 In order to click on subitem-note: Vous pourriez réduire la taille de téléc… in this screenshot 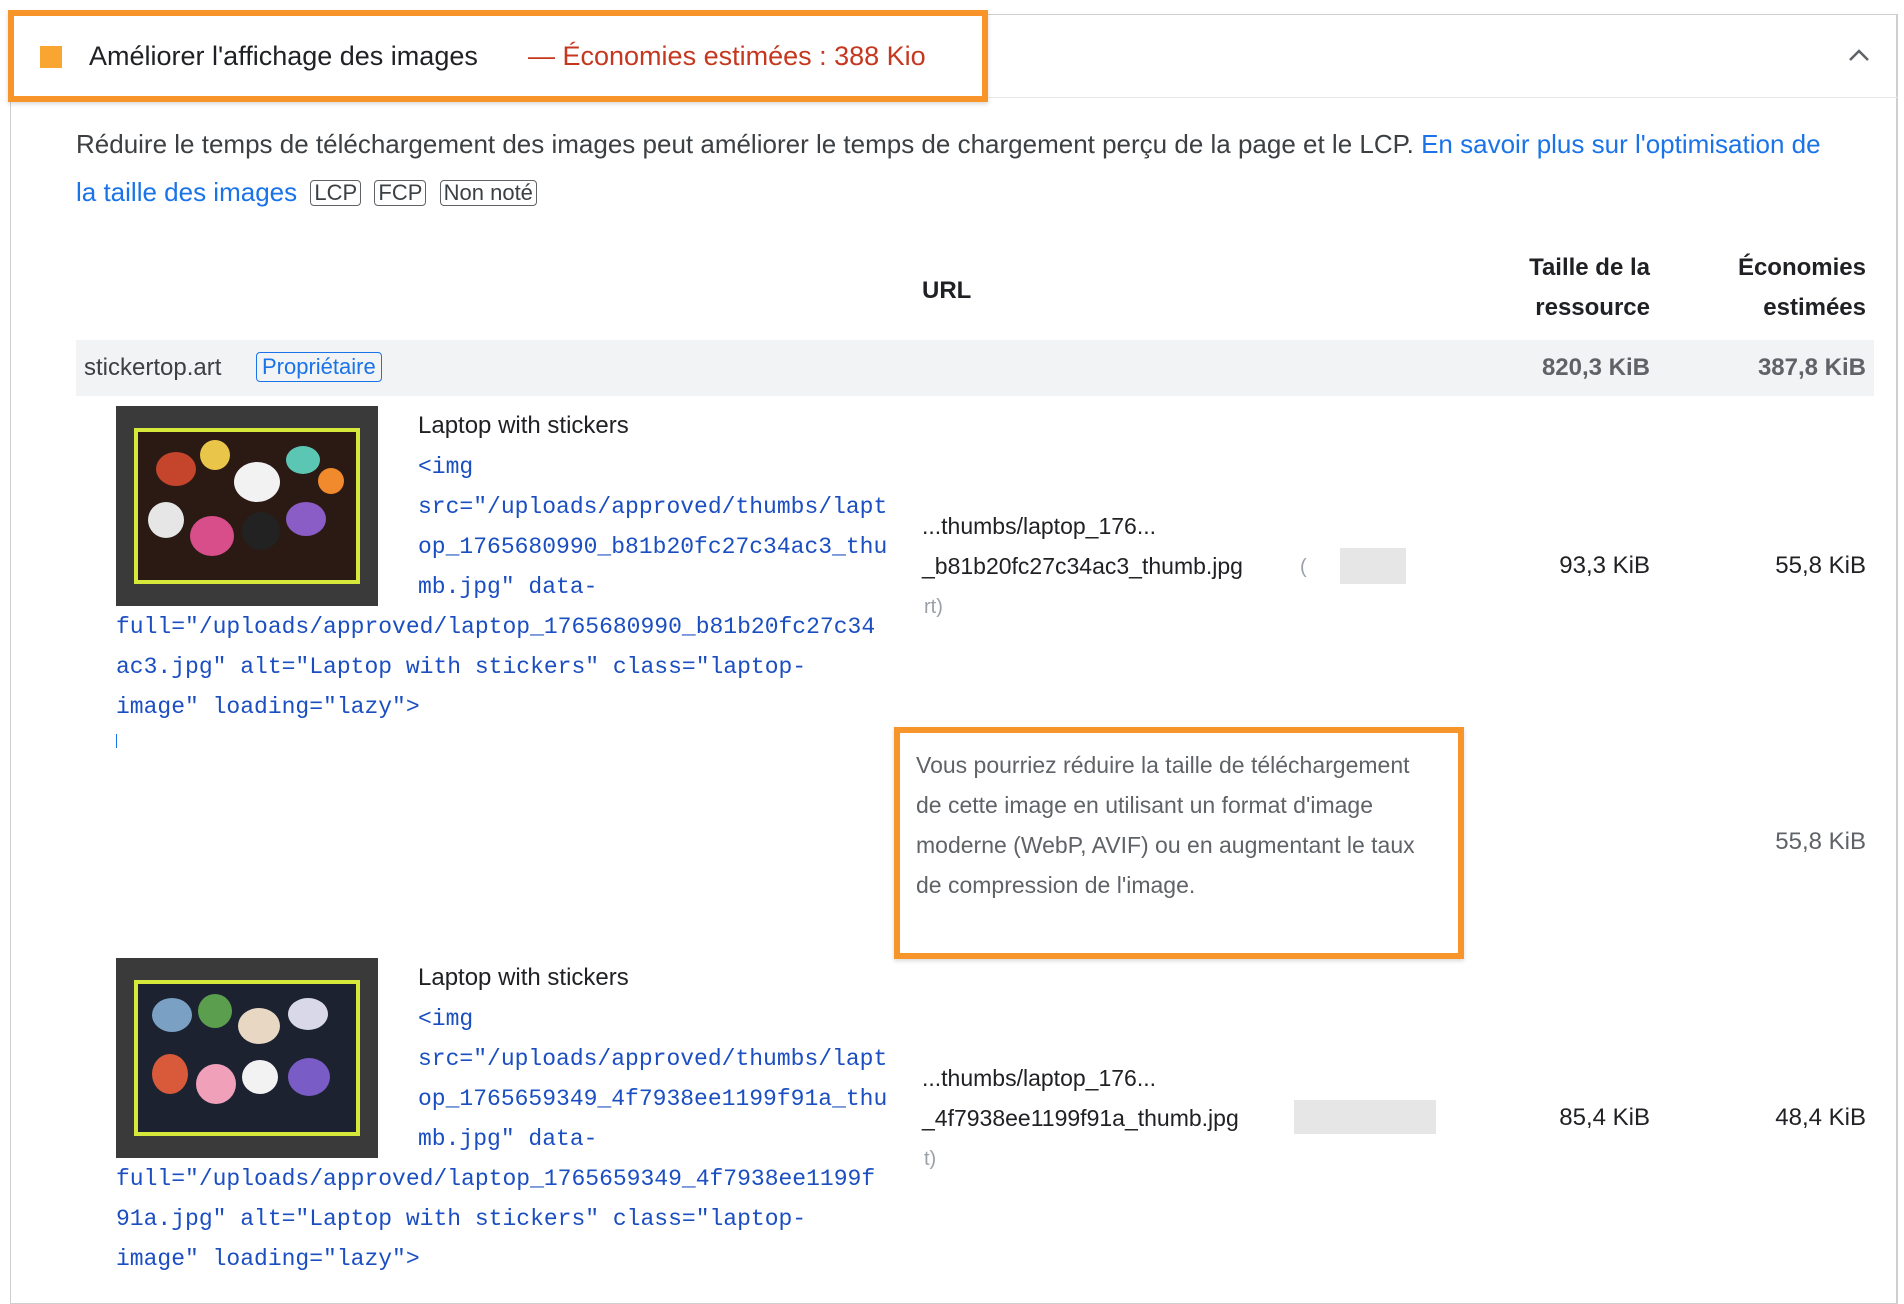, I will do `click(1165, 825)`.